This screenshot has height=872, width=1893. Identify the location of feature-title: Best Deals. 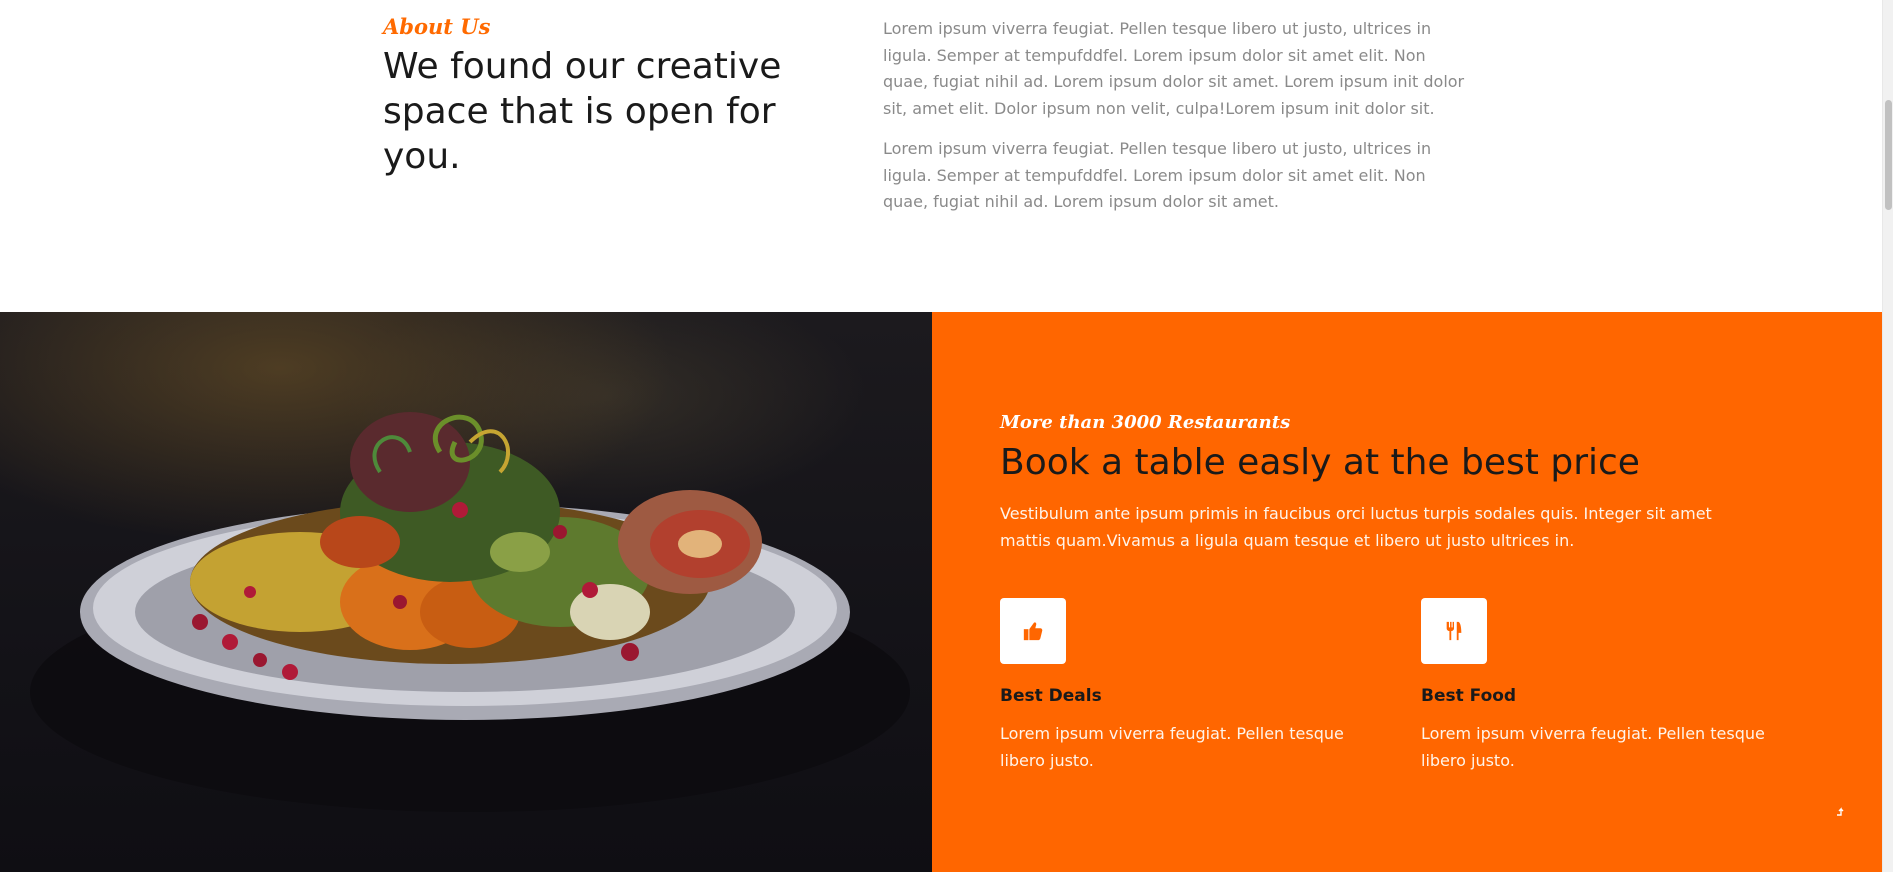
(1051, 696).